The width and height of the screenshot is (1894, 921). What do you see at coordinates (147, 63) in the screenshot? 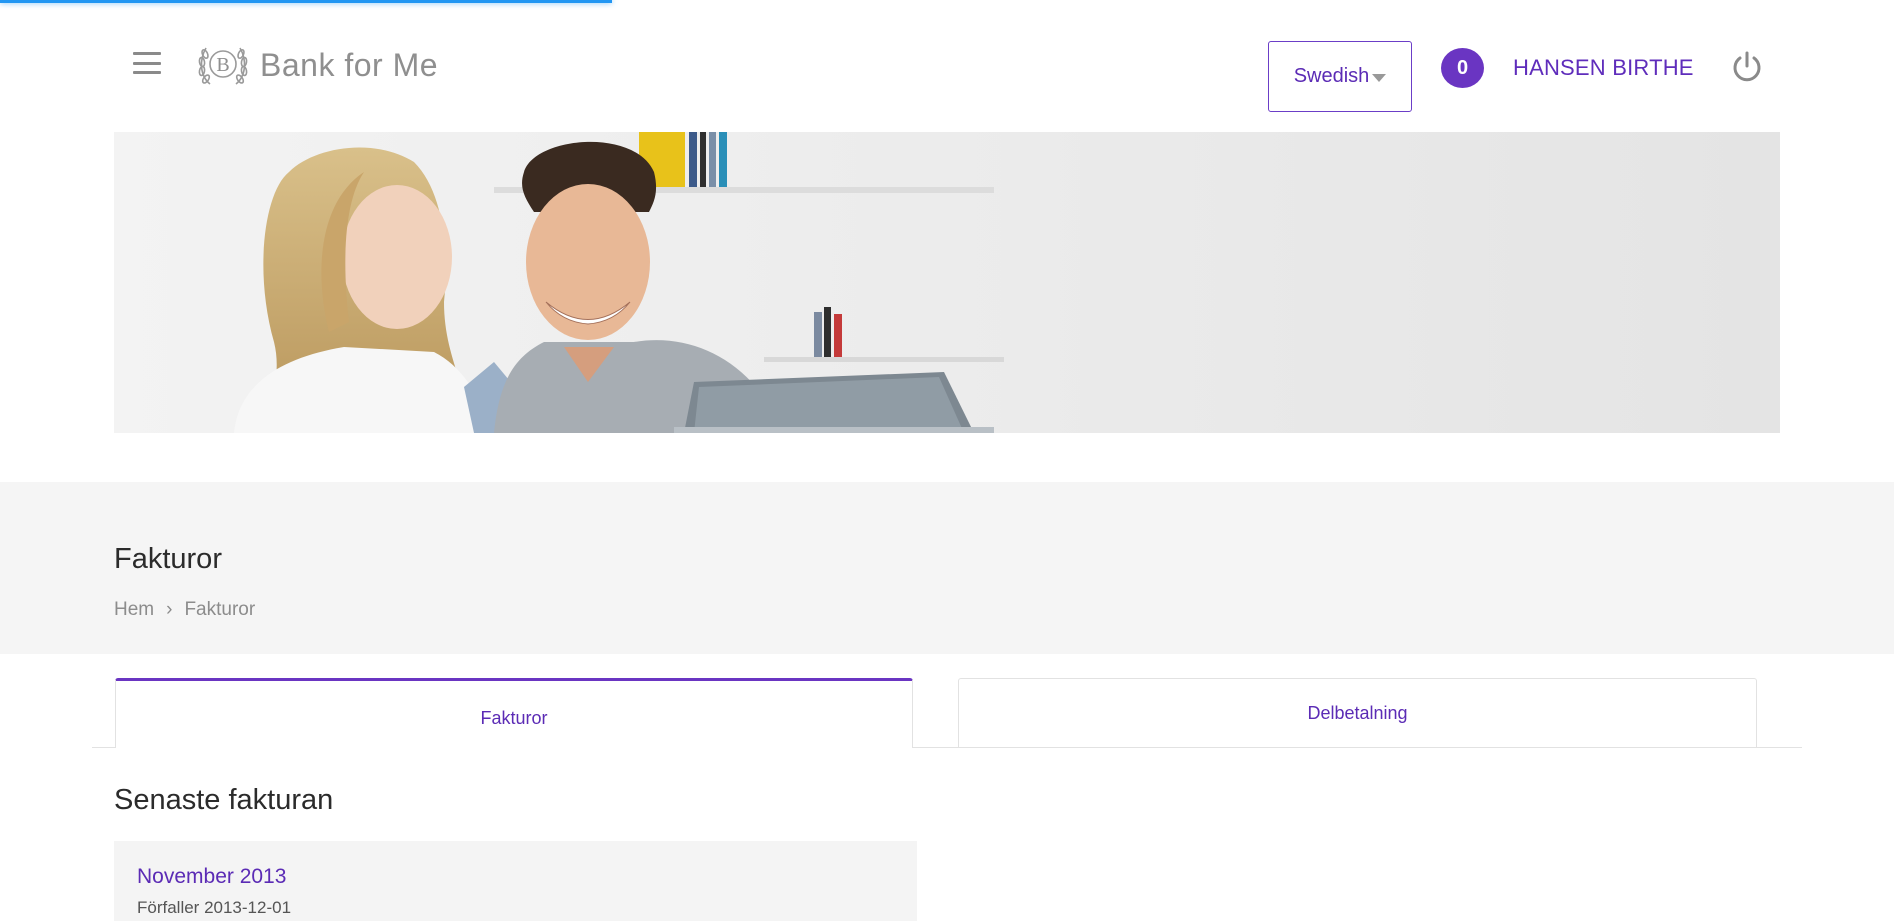
I see `hamburger-menu-icon` at bounding box center [147, 63].